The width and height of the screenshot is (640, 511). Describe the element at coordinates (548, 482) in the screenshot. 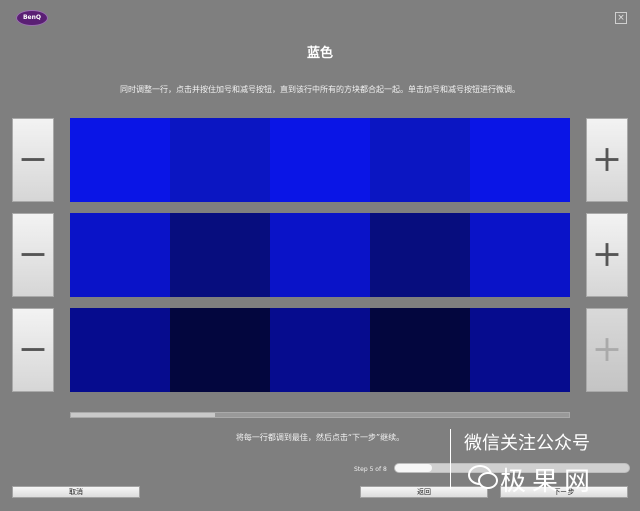

I see `watermark-line2: 极果网` at that location.